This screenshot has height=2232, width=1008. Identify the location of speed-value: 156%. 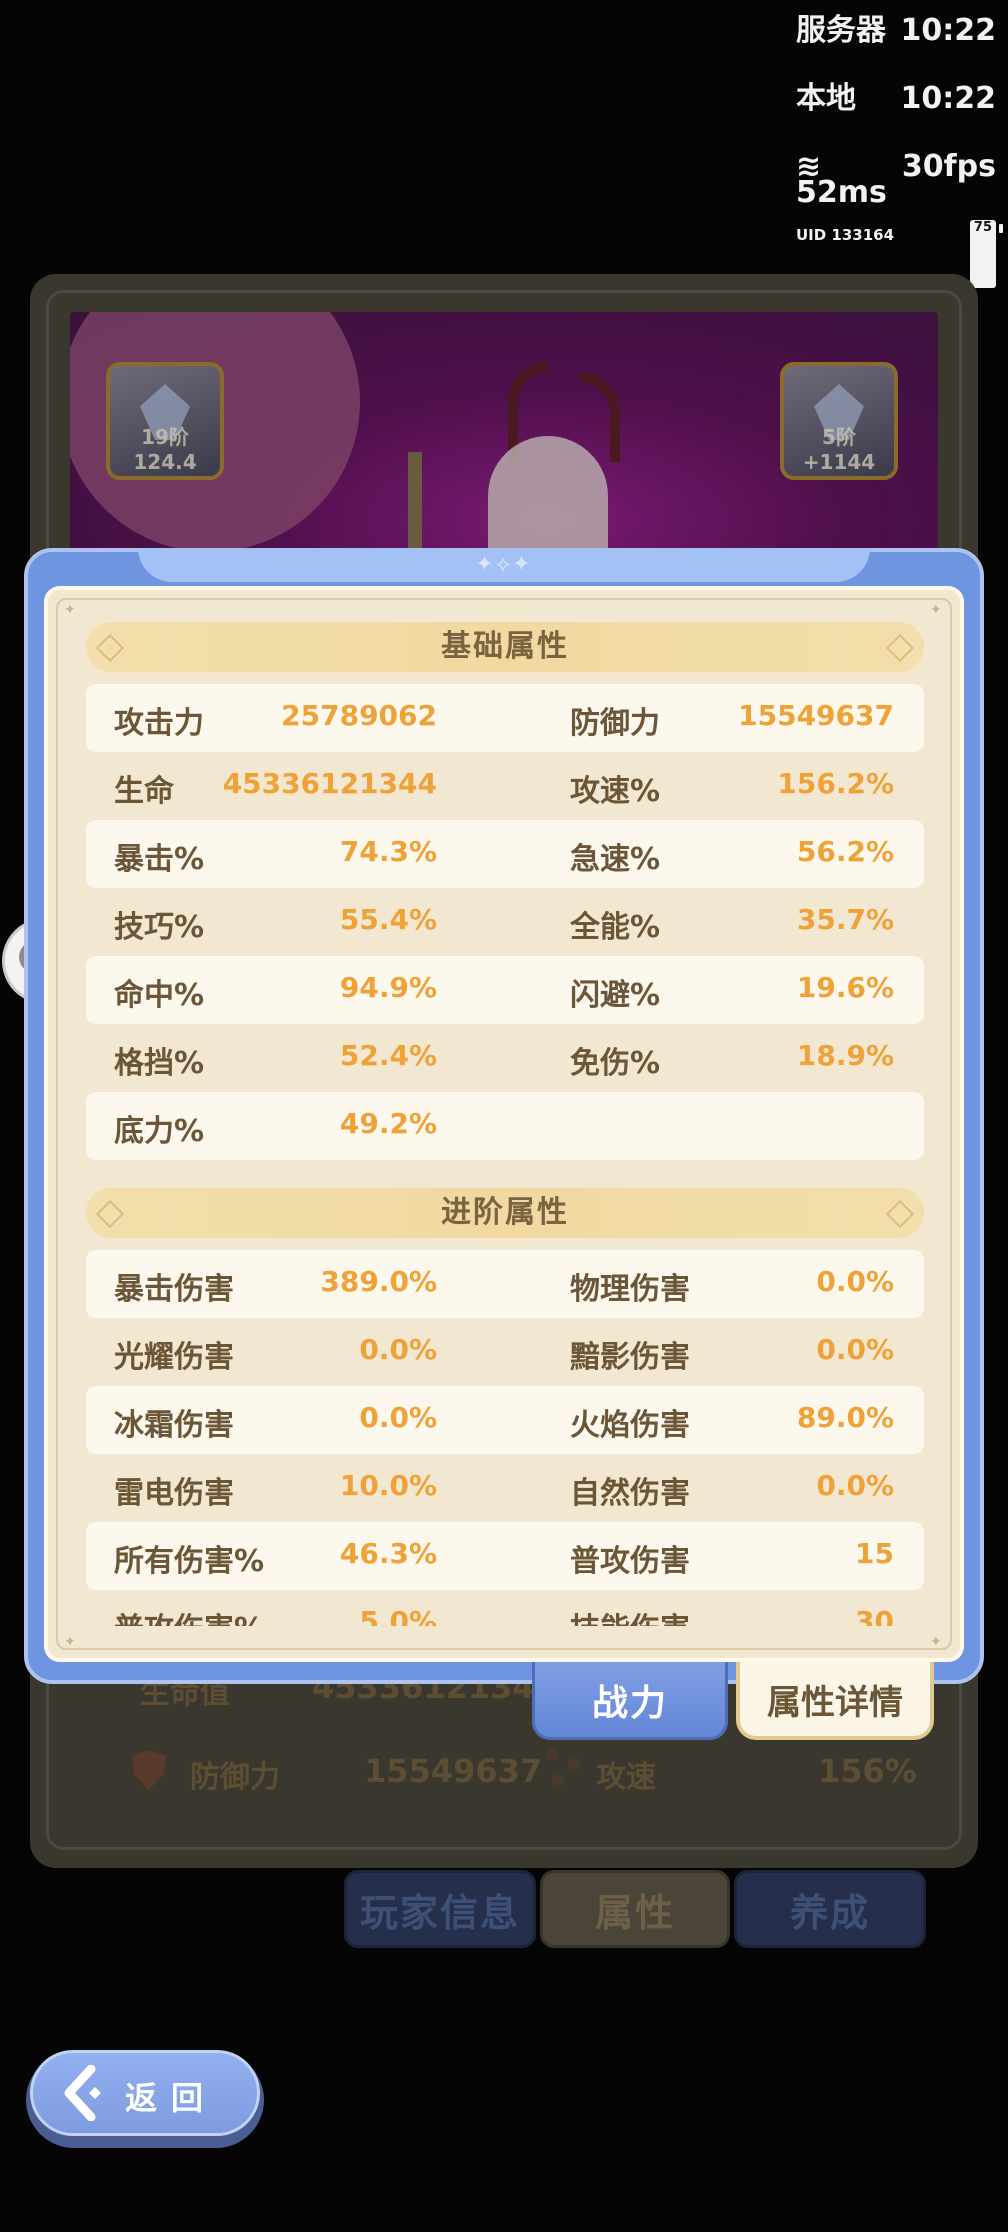
(867, 1771).